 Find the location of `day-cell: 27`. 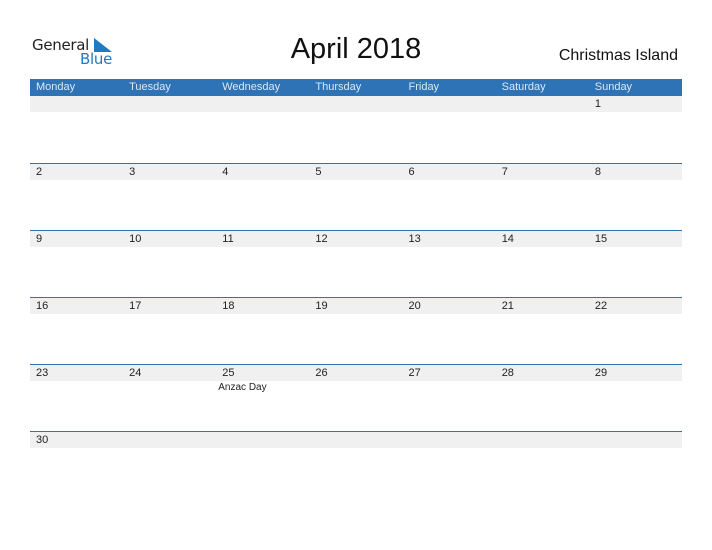

day-cell: 27 is located at coordinates (449, 398).